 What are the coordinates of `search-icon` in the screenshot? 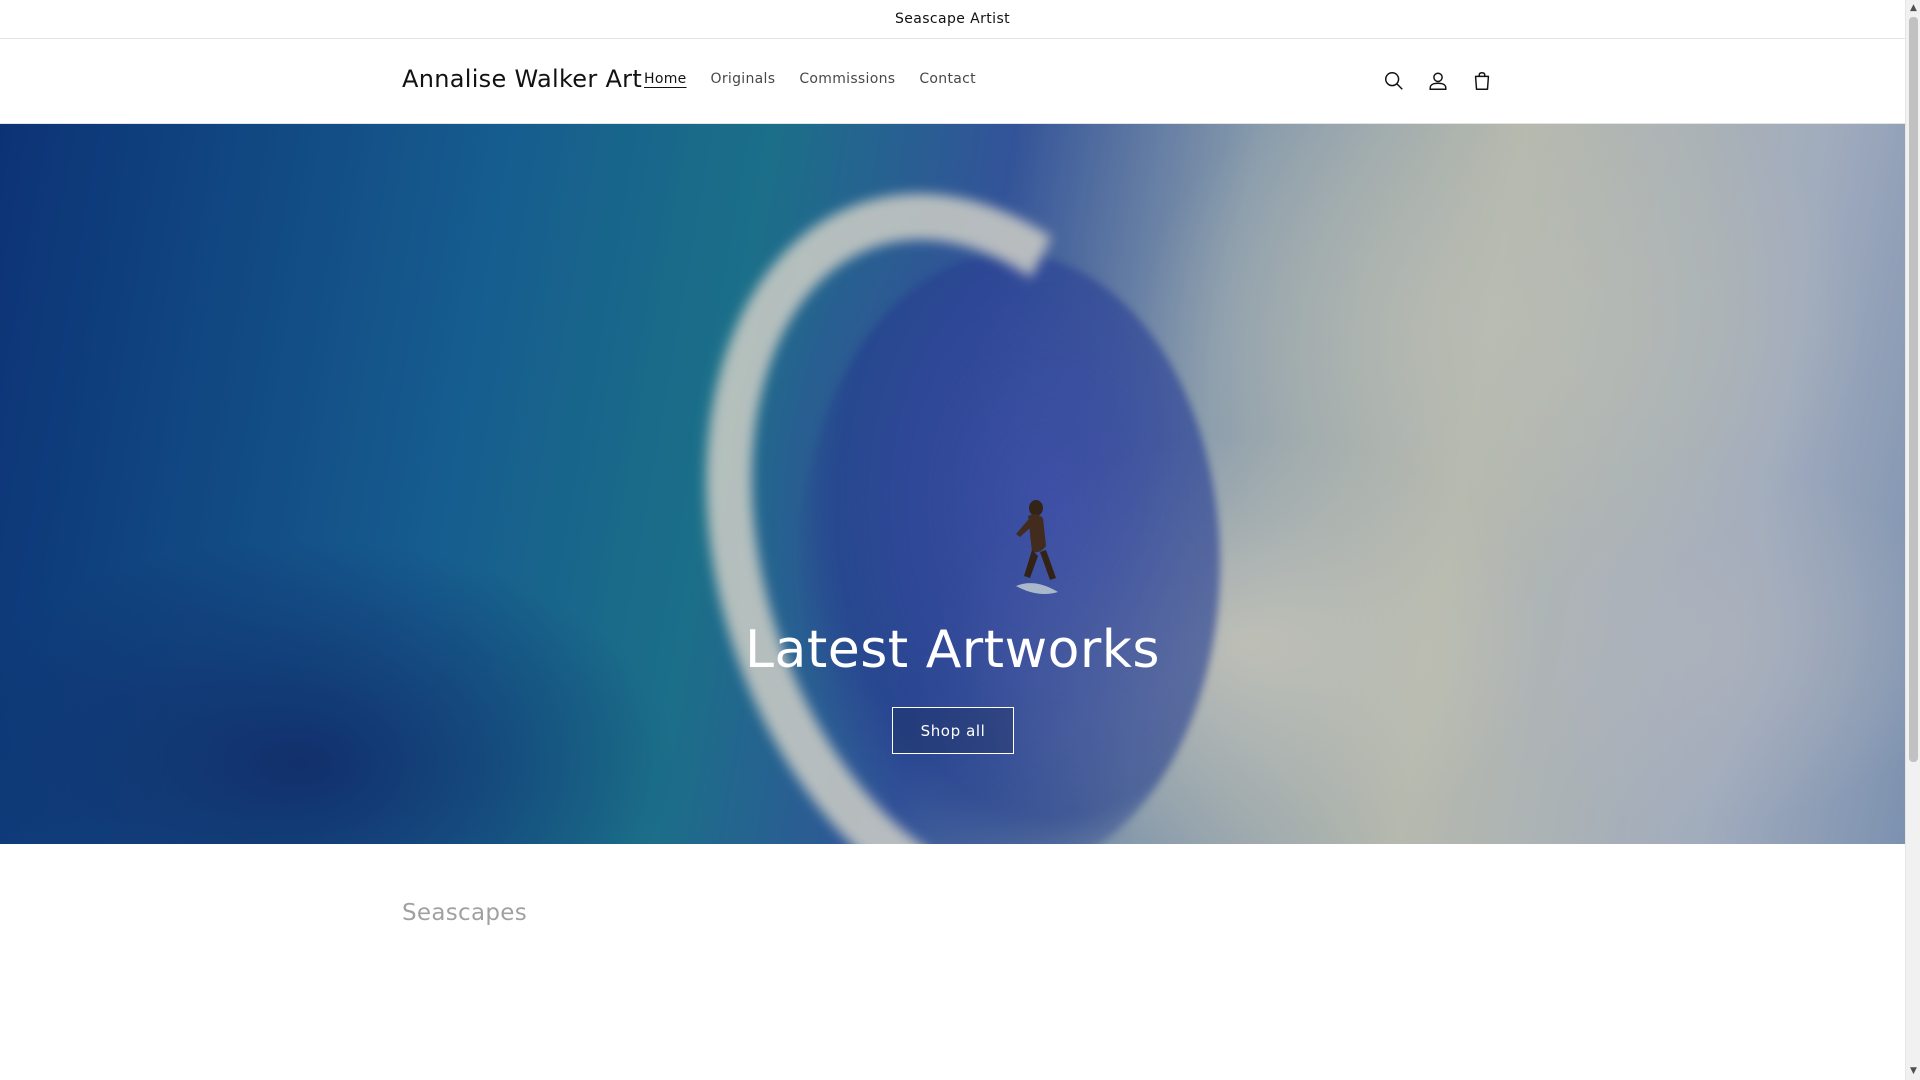 It's located at (1394, 81).